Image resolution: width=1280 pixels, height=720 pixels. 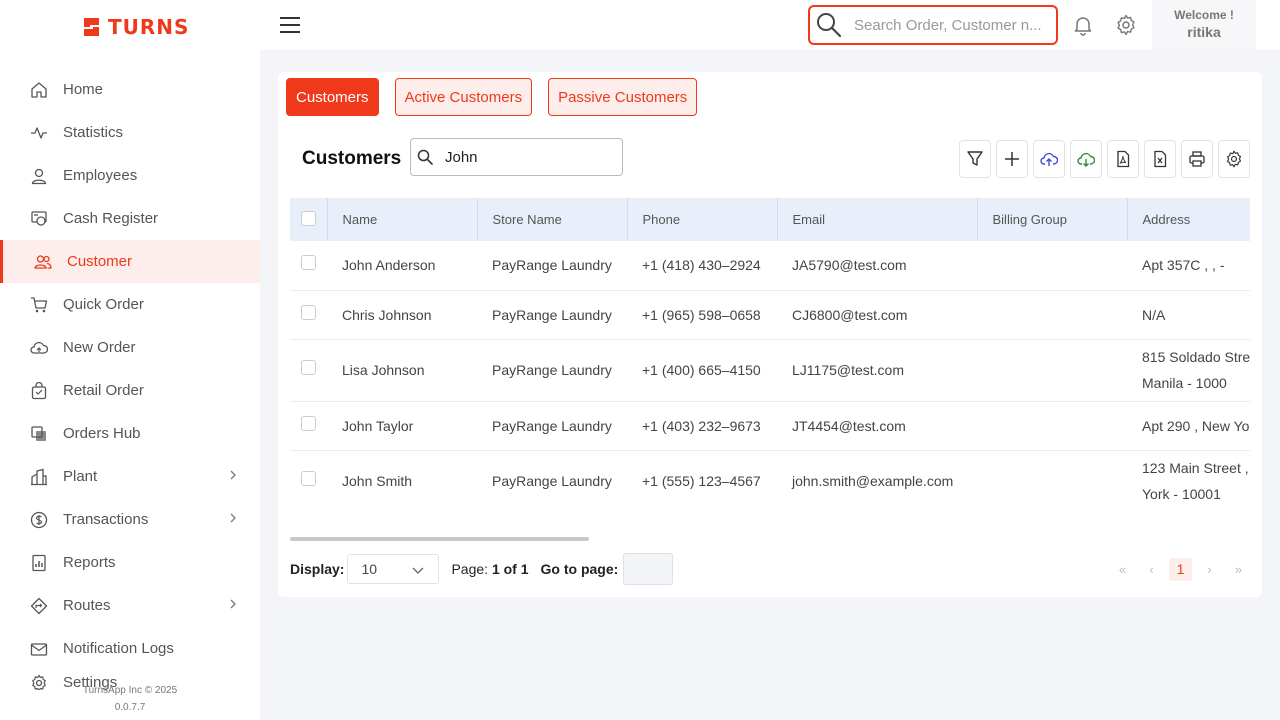 What do you see at coordinates (1126, 25) in the screenshot?
I see `settings-gear-icon` at bounding box center [1126, 25].